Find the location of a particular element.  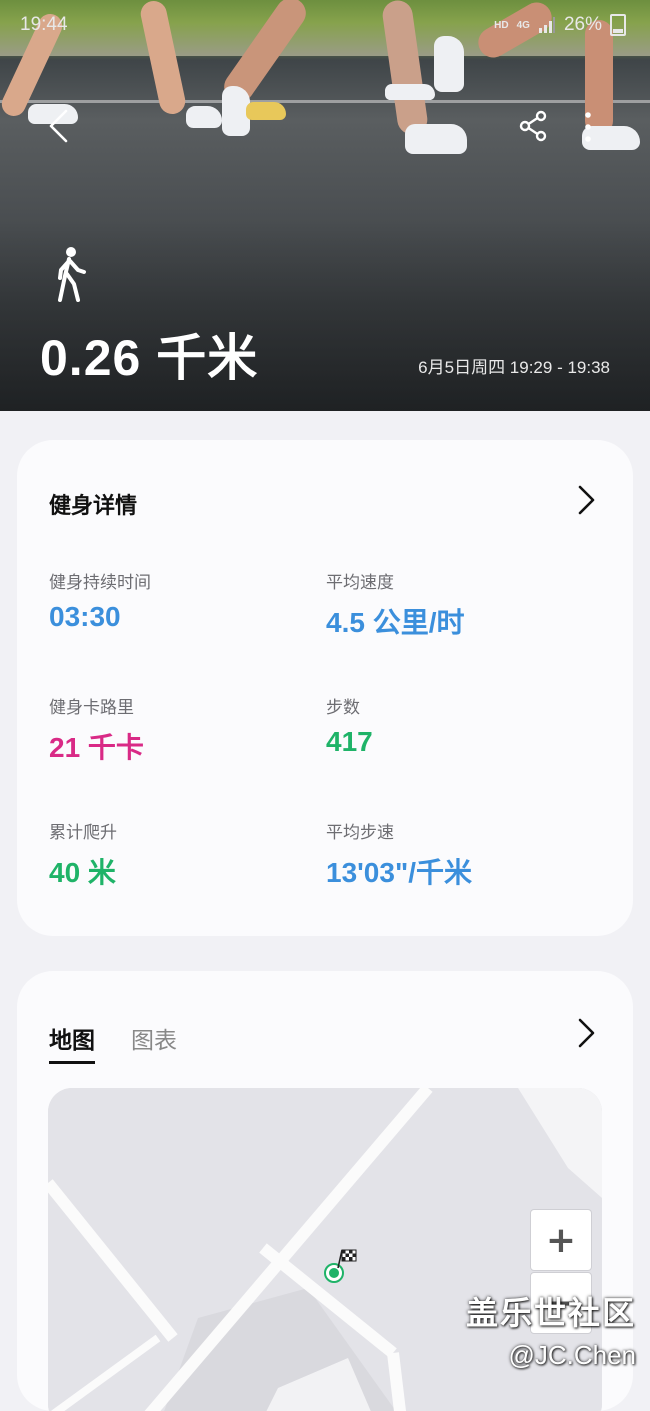

tab-map: 地图 is located at coordinates (72, 1042).